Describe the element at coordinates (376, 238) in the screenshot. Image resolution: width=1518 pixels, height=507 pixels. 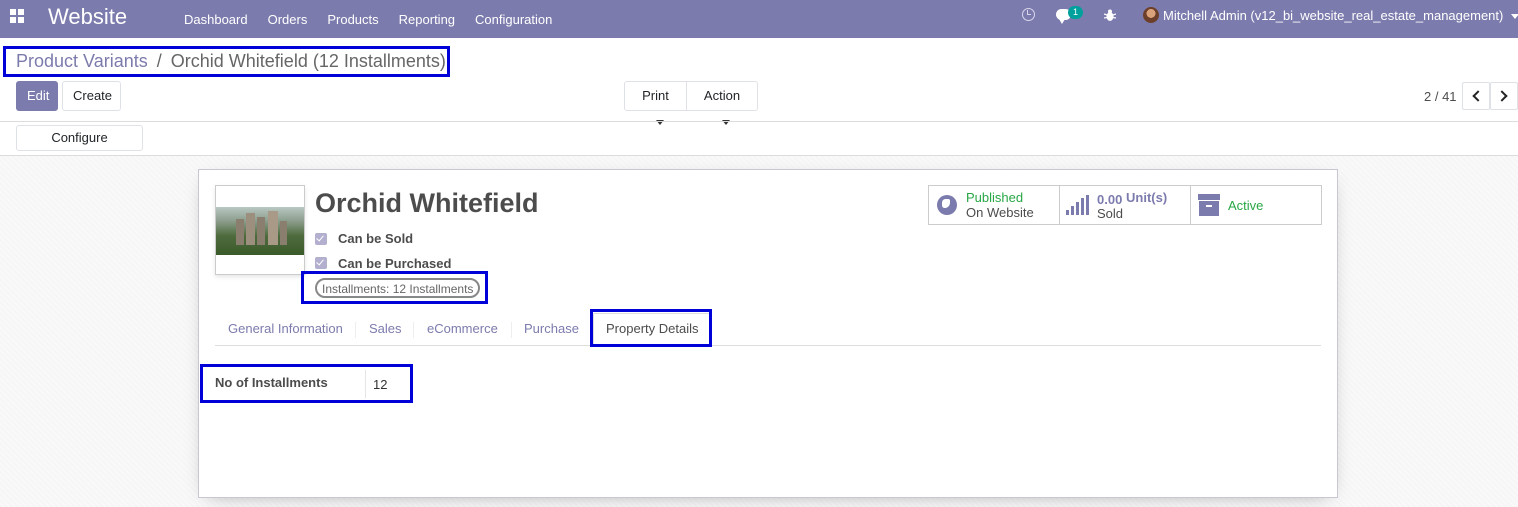
I see `can-be-sold-label: Can be Sold` at that location.